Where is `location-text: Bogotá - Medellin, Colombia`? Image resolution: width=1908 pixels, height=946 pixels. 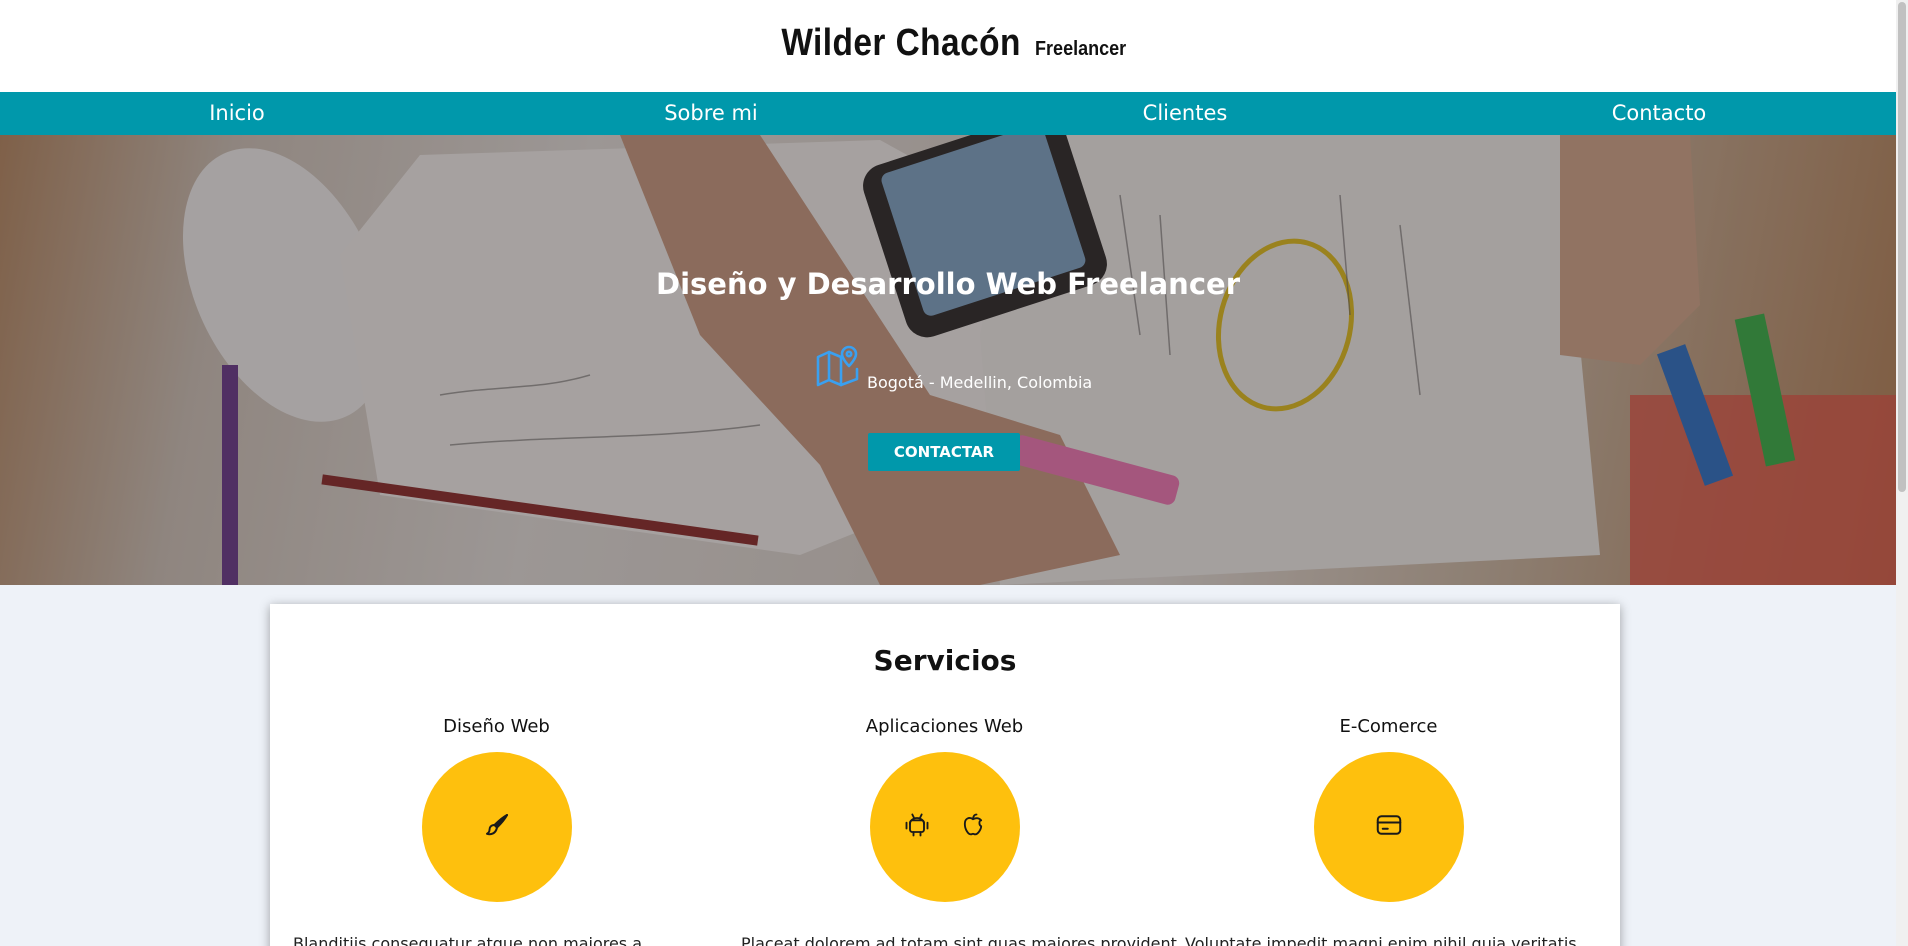
location-text: Bogotá - Medellin, Colombia is located at coordinates (980, 382).